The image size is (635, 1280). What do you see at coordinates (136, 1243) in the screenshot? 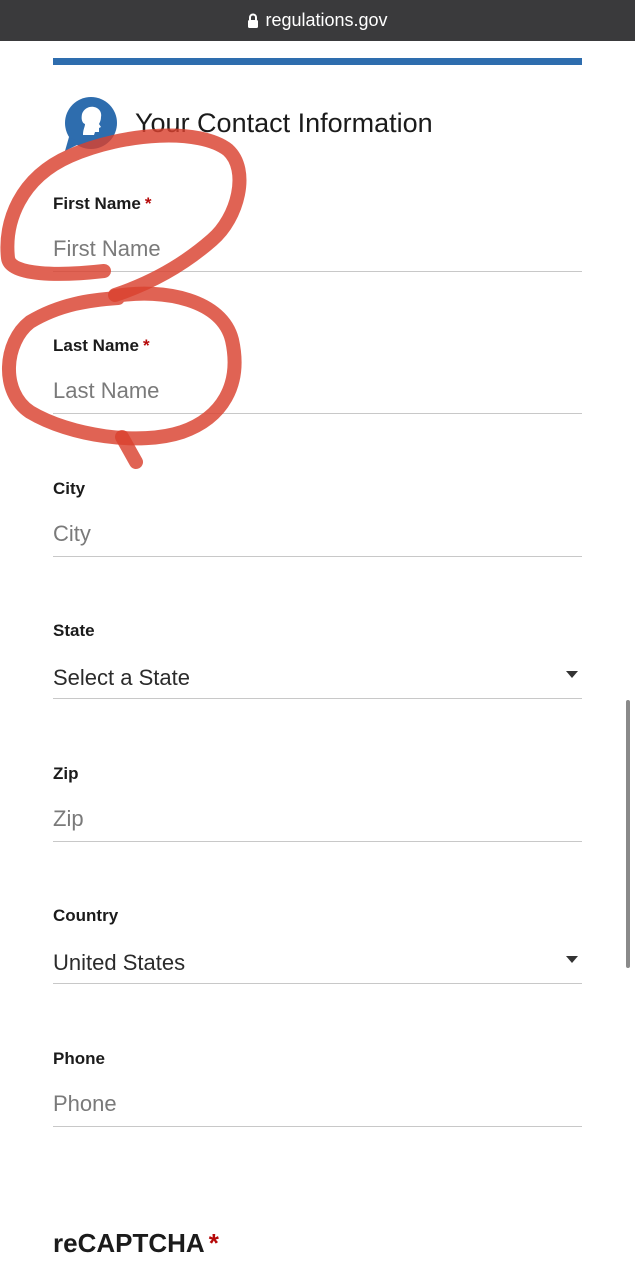
I see `recaptcha-heading: reCAPTCHA *` at bounding box center [136, 1243].